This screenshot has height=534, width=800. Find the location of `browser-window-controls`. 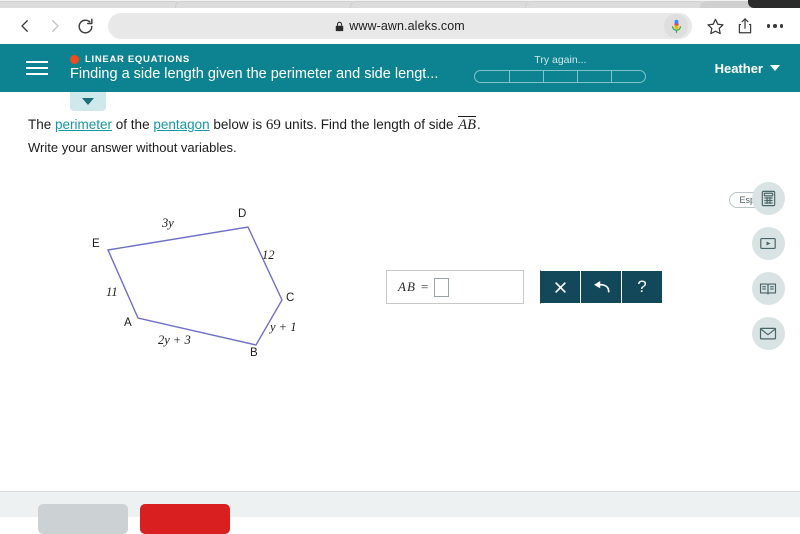

browser-window-controls is located at coordinates (774, 4).